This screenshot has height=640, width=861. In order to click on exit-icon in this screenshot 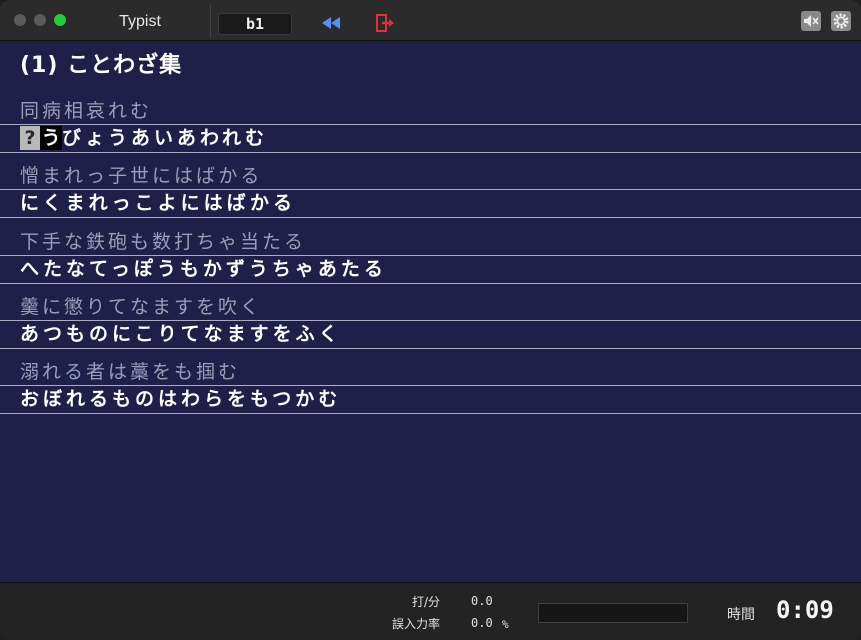, I will do `click(385, 23)`.